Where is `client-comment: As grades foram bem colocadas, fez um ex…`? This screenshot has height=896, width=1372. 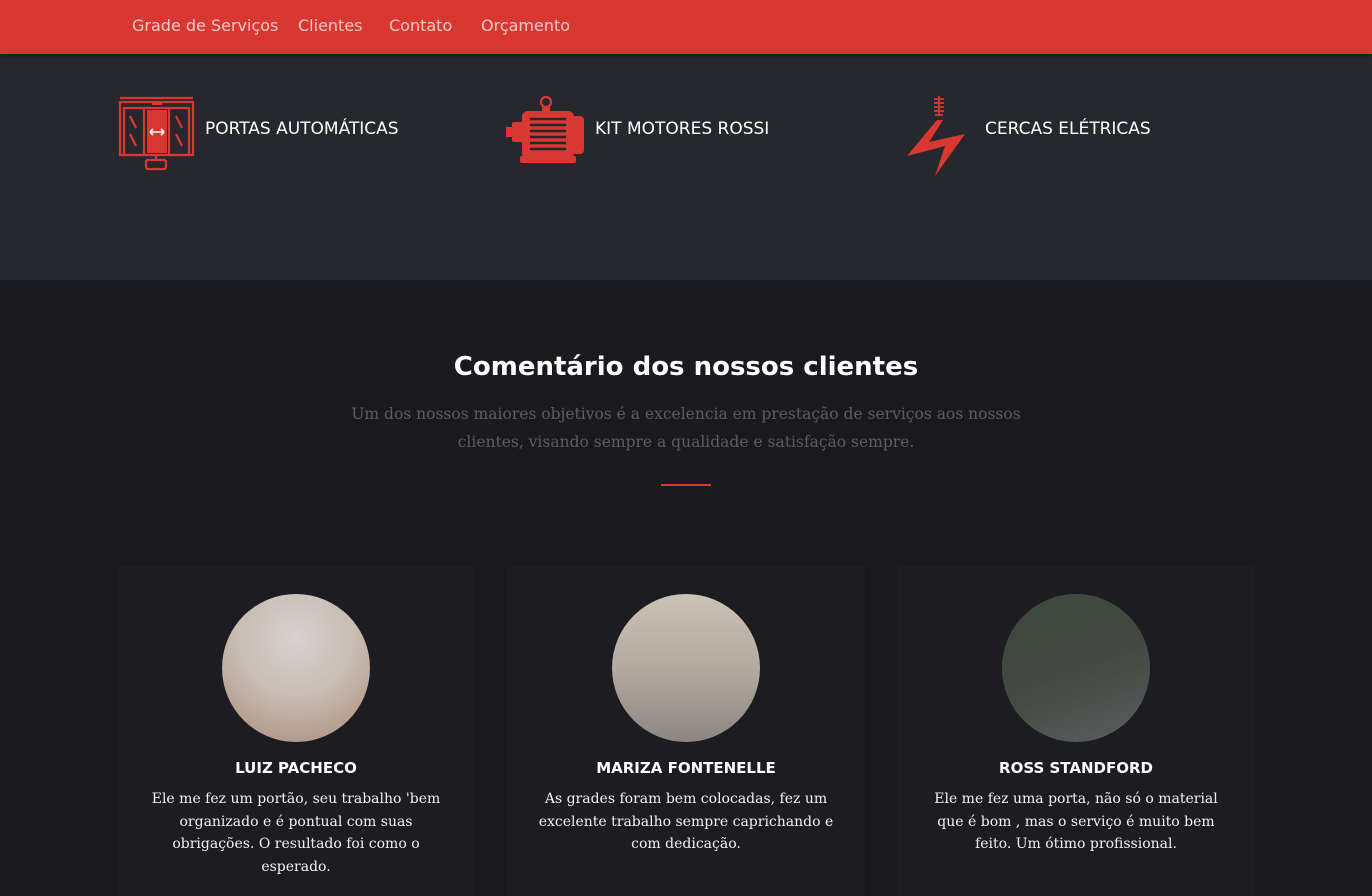
client-comment: As grades foram bem colocadas, fez um ex… is located at coordinates (686, 821).